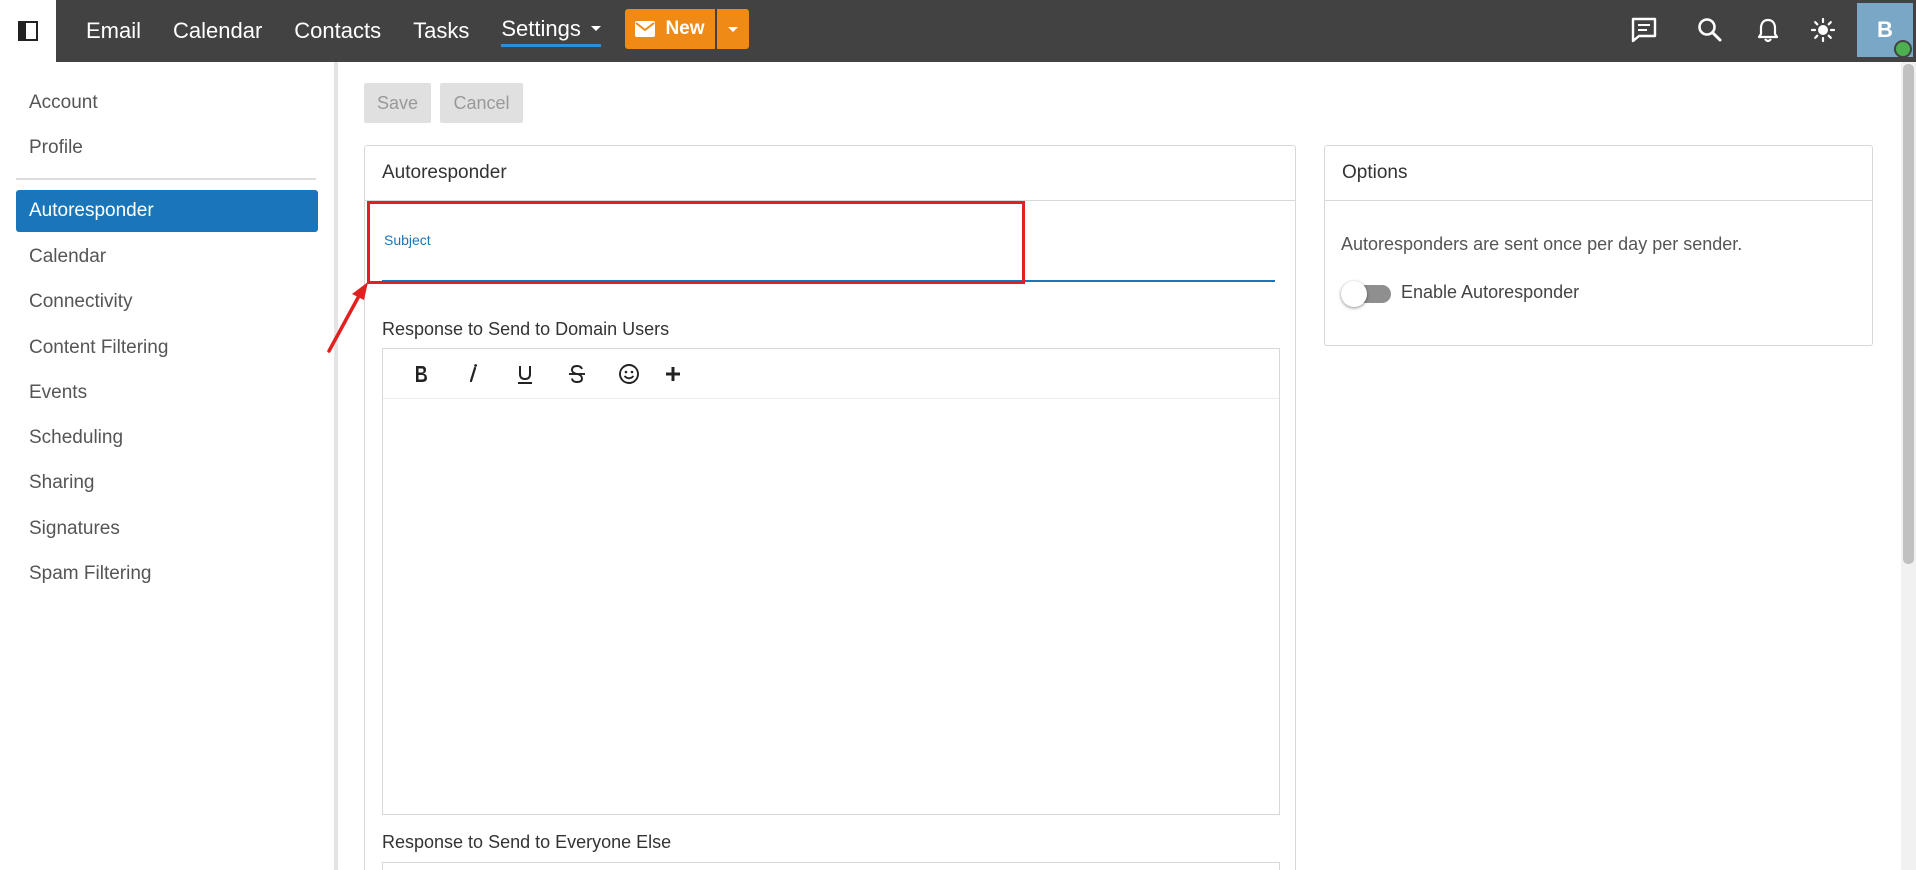 Image resolution: width=1916 pixels, height=870 pixels. I want to click on bold-button, so click(421, 374).